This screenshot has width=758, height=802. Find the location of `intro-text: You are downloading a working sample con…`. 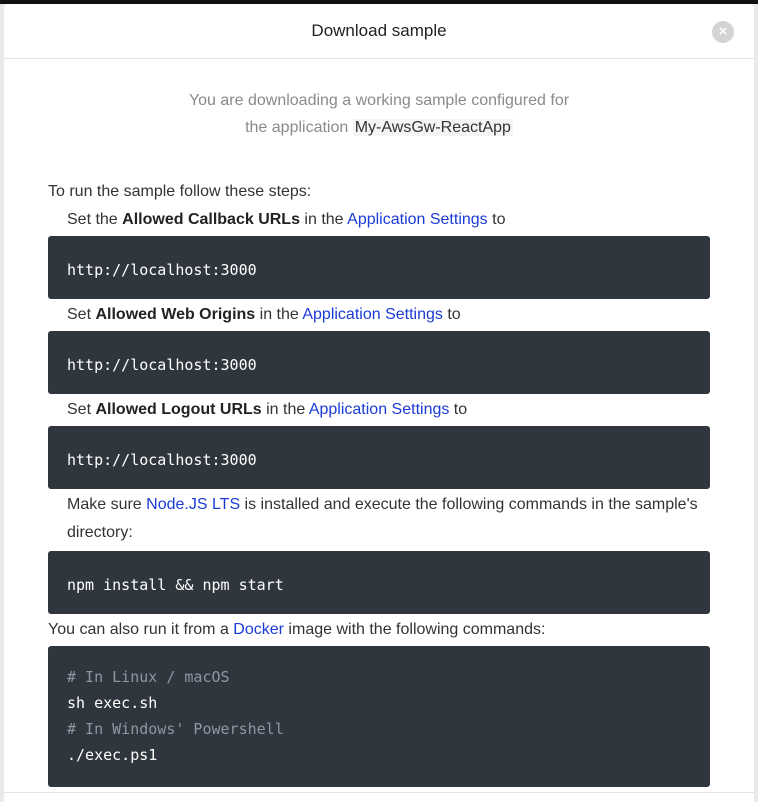

intro-text: You are downloading a working sample con… is located at coordinates (379, 114).